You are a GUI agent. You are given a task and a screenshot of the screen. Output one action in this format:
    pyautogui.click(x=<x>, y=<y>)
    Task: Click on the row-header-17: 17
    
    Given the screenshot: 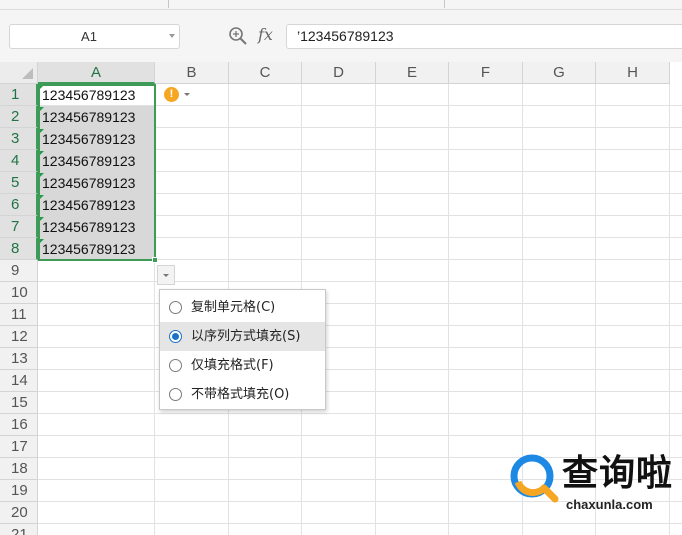 What is the action you would take?
    pyautogui.click(x=19, y=447)
    